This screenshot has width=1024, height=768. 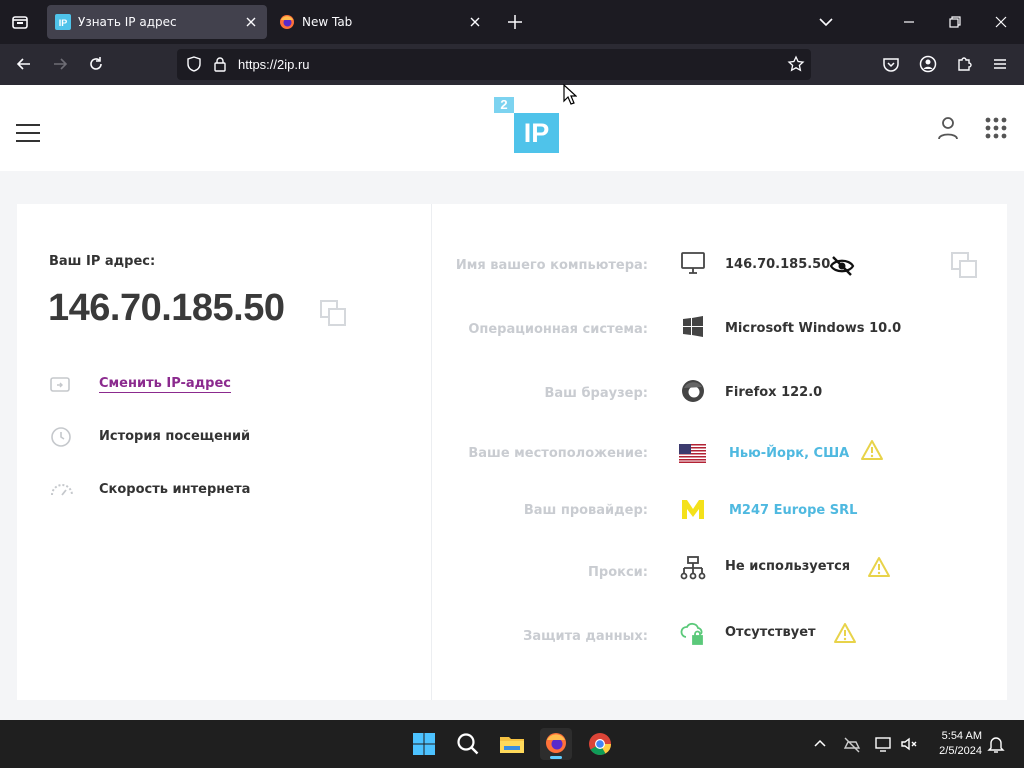 I want to click on computer-name-value: 146.70.185.50, so click(x=778, y=264).